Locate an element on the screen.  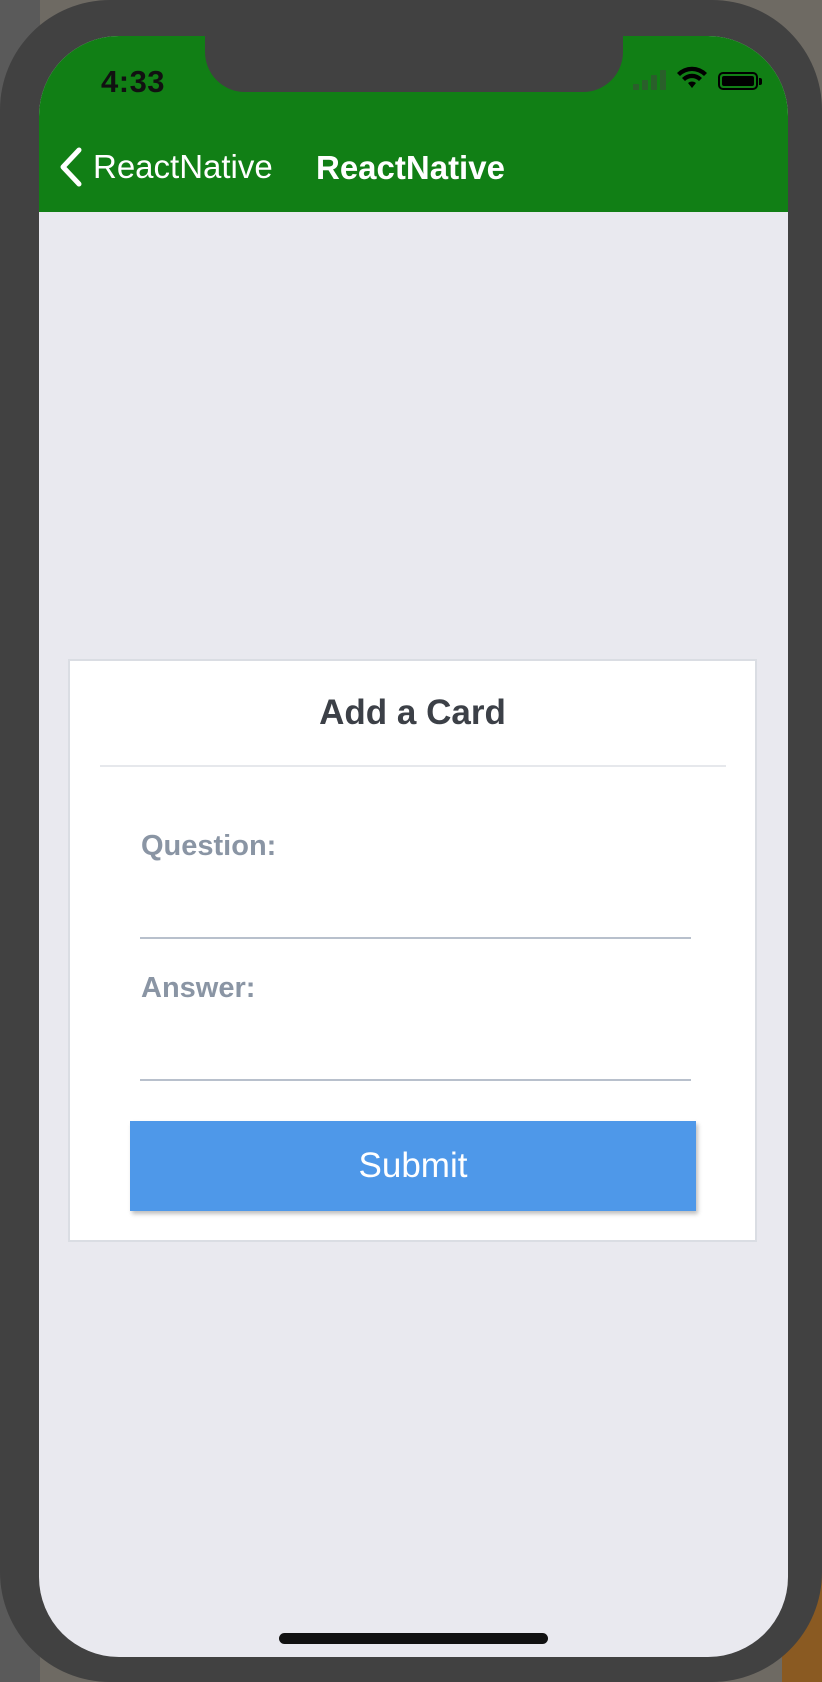
home-indicator is located at coordinates (413, 1638).